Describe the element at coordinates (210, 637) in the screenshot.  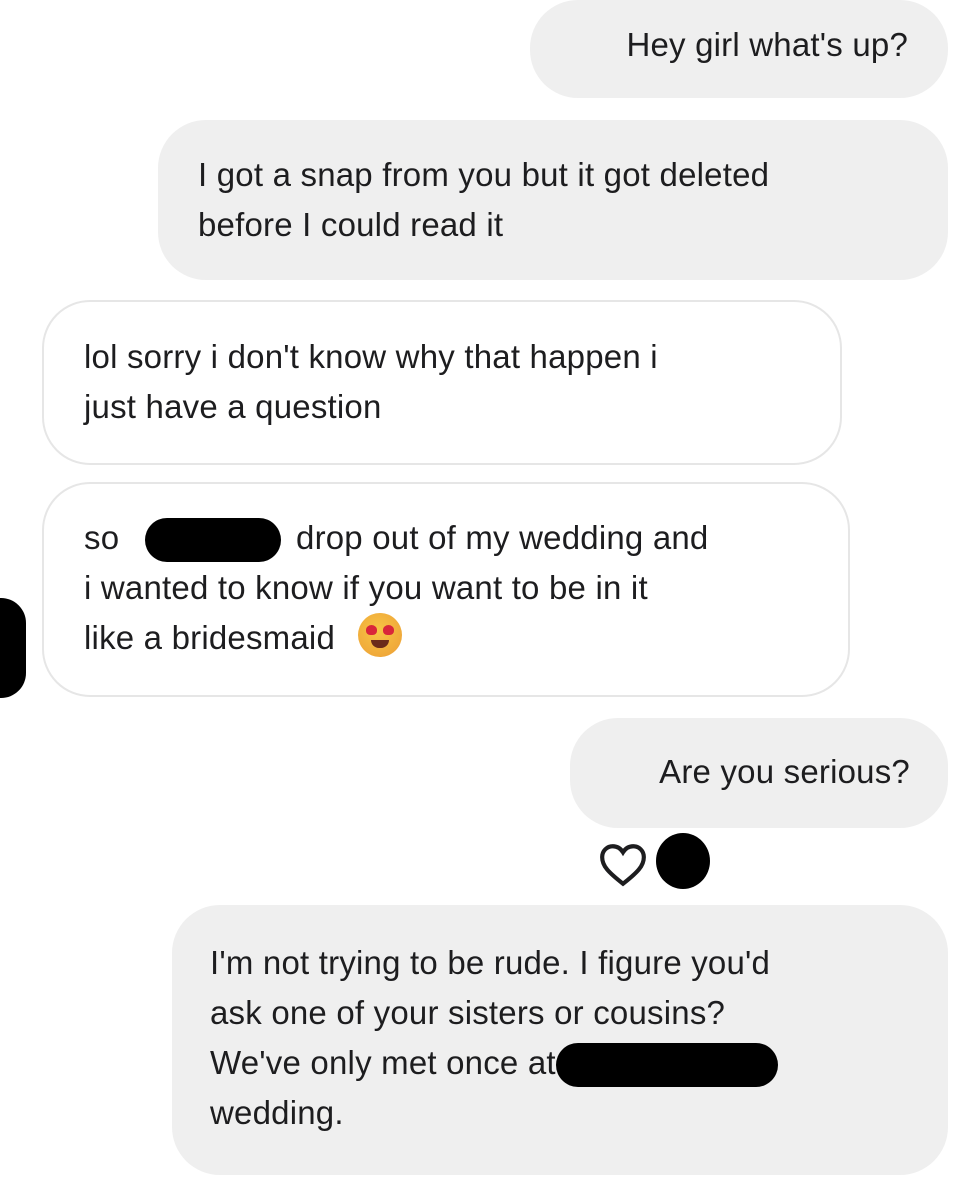
I see `message-text: like a bridesmaid` at that location.